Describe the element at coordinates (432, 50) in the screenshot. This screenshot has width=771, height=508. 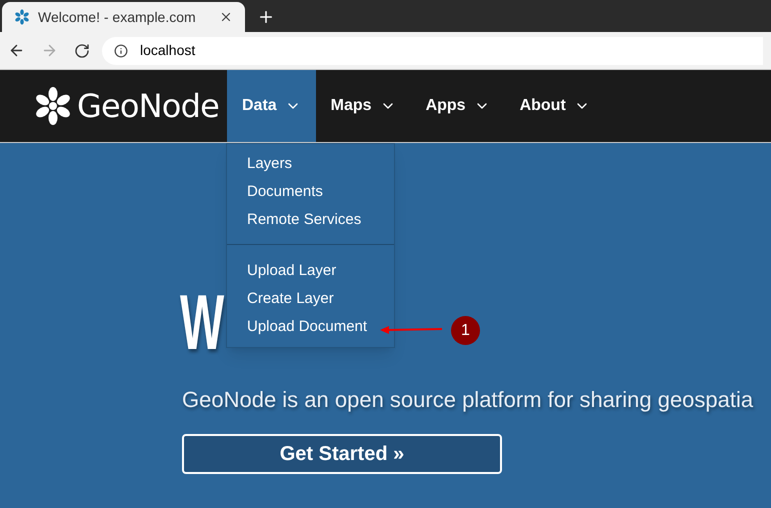
I see `address-field: localhost` at that location.